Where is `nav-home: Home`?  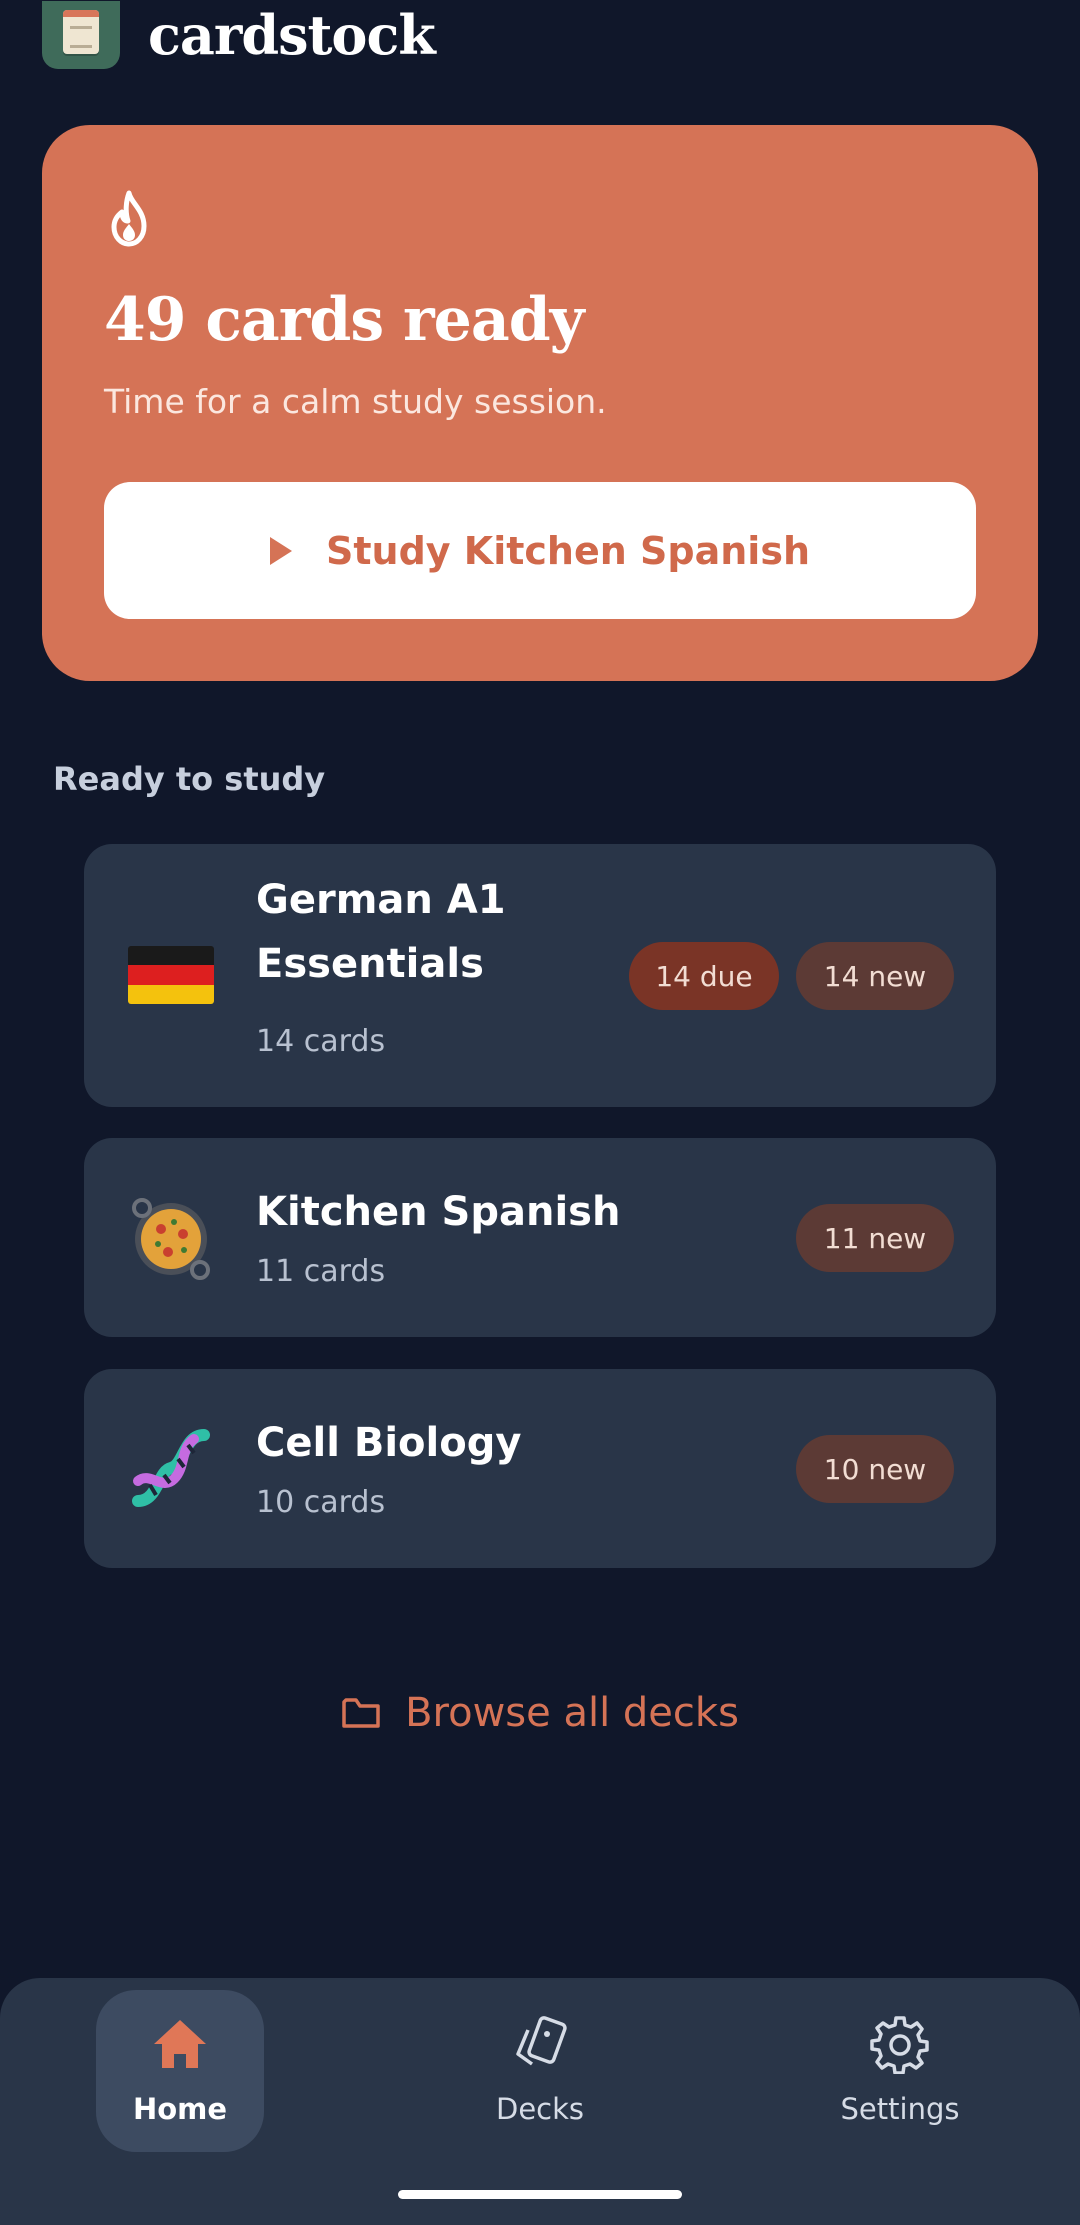 nav-home: Home is located at coordinates (180, 2071).